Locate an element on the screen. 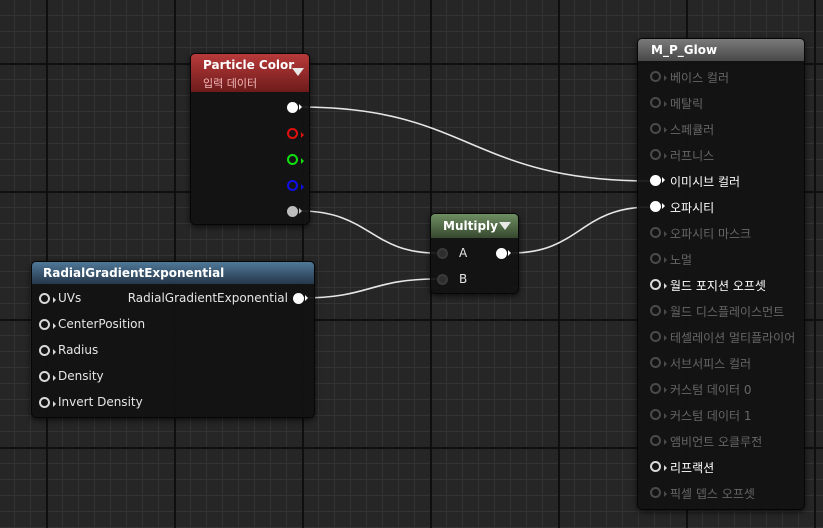 The image size is (823, 528). material-result-header: M_P_Glow is located at coordinates (721, 50).